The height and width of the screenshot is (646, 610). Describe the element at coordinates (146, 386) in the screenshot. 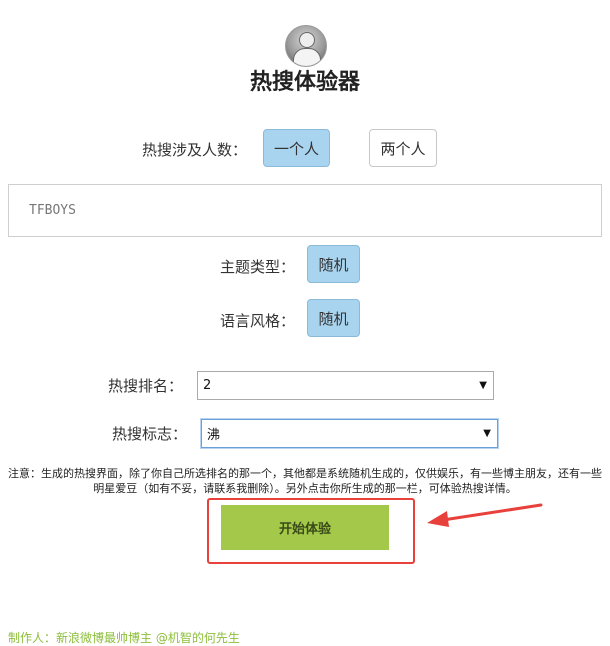

I see `rank-label: 热搜排名：` at that location.